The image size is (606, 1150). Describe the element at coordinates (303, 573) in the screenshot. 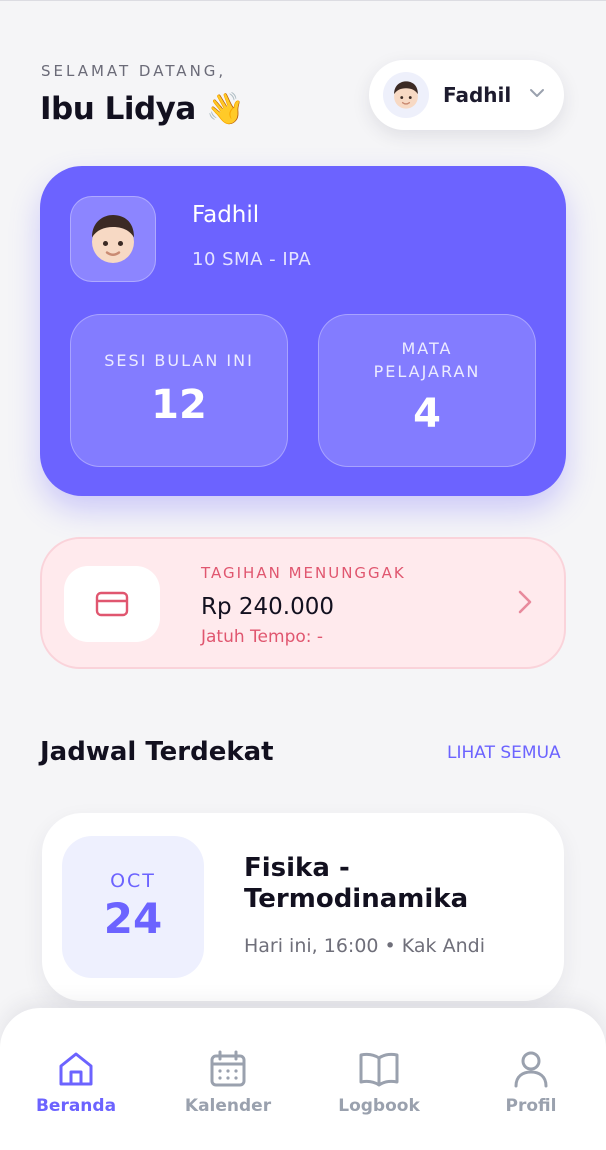

I see `bill-label: TAGIHAN MENUNGGAK` at that location.